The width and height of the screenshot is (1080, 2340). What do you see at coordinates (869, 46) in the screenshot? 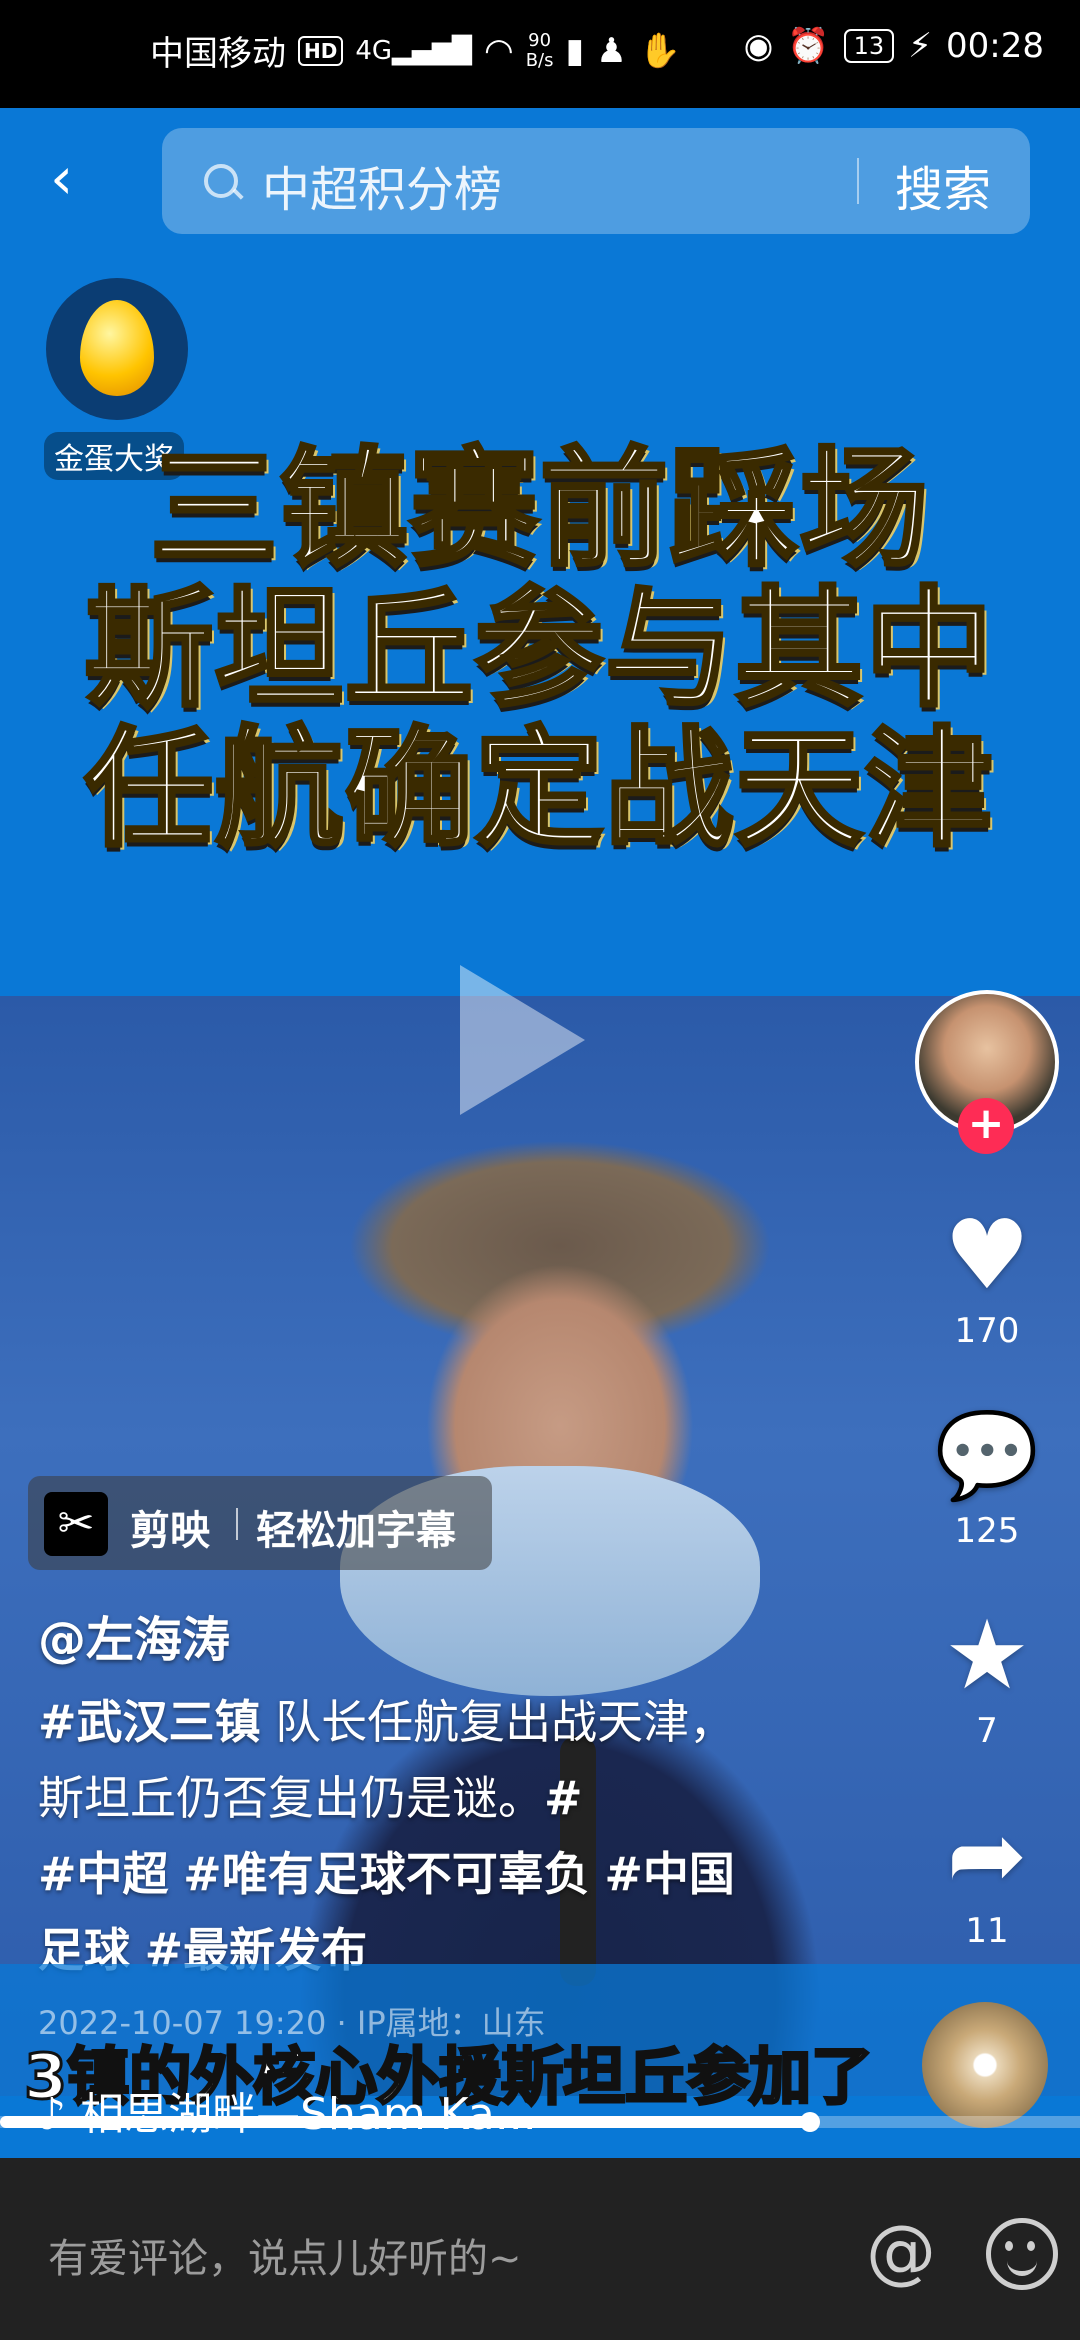
I see `battery-icon: 13` at bounding box center [869, 46].